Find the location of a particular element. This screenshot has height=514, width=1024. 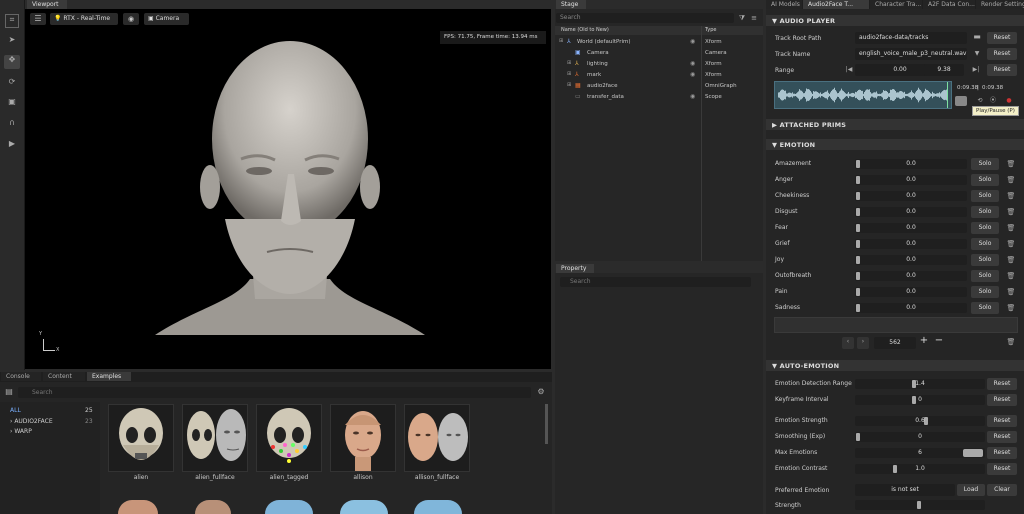

tab-stage: Stage is located at coordinates (571, 4).